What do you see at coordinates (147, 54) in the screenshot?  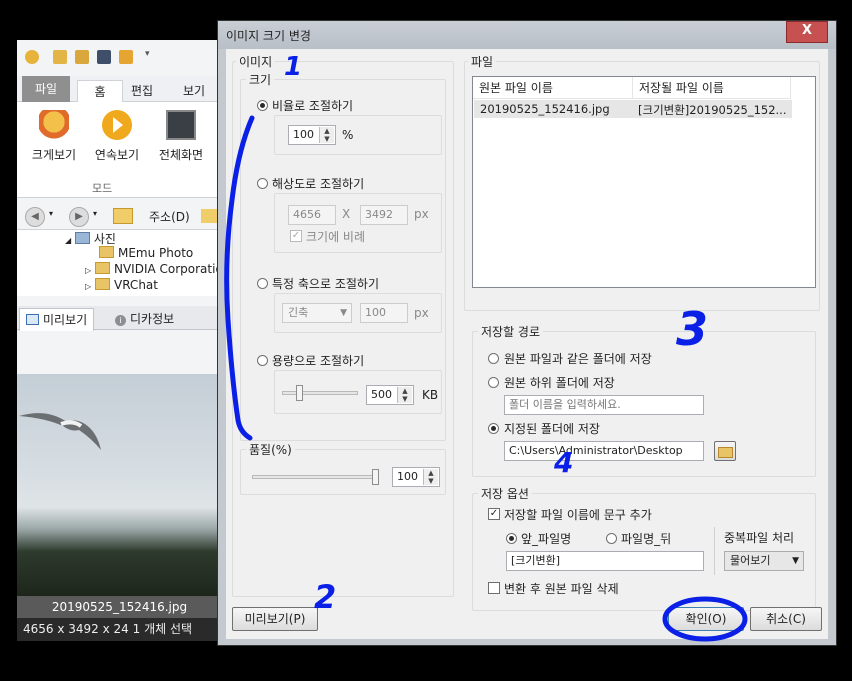 I see `customize-chevron-icon: ▾` at bounding box center [147, 54].